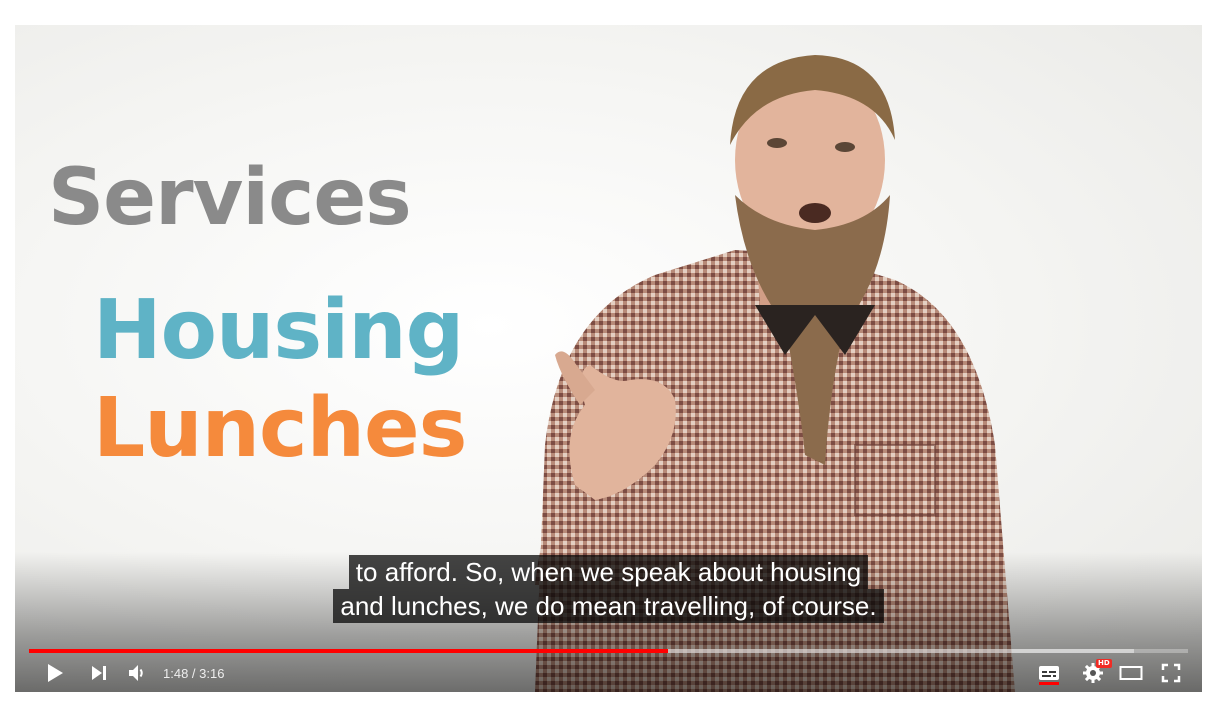 The width and height of the screenshot is (1222, 716). What do you see at coordinates (1093, 673) in the screenshot?
I see `settings-button: HD` at bounding box center [1093, 673].